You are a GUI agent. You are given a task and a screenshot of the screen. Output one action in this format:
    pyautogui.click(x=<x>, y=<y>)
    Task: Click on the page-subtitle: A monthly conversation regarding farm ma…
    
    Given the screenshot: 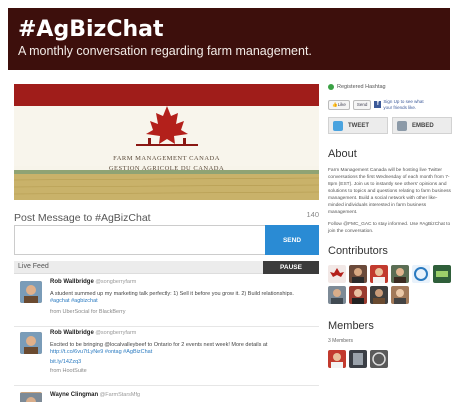 What is the action you would take?
    pyautogui.click(x=165, y=51)
    